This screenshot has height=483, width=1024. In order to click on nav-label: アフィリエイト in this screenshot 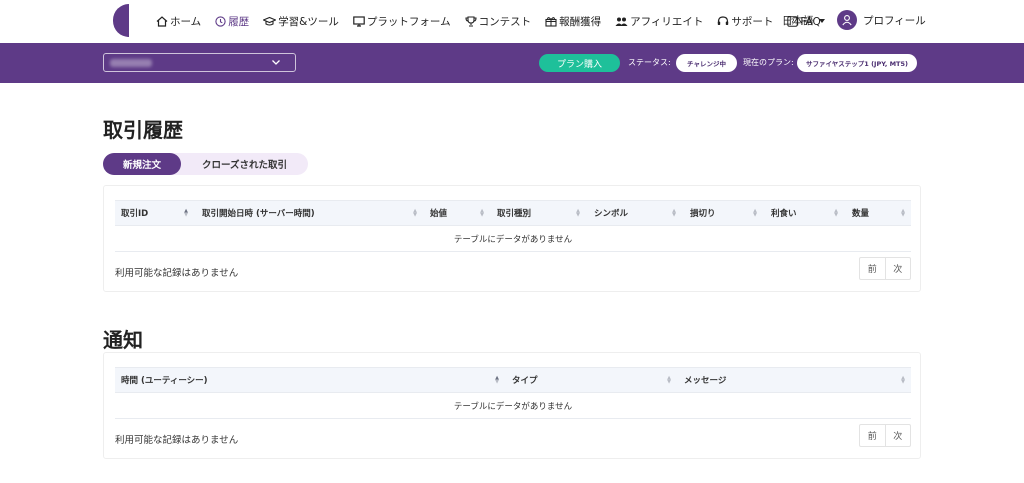, I will do `click(667, 22)`.